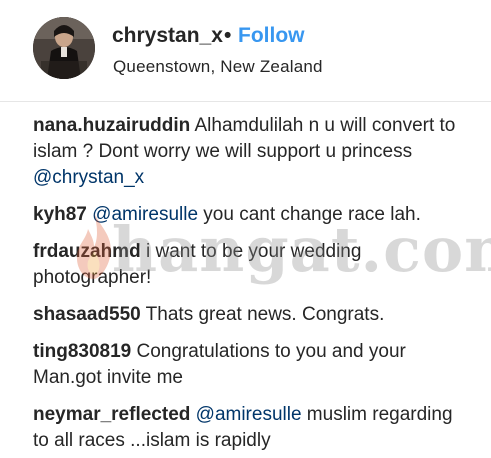  I want to click on follow-button: Follow, so click(271, 36).